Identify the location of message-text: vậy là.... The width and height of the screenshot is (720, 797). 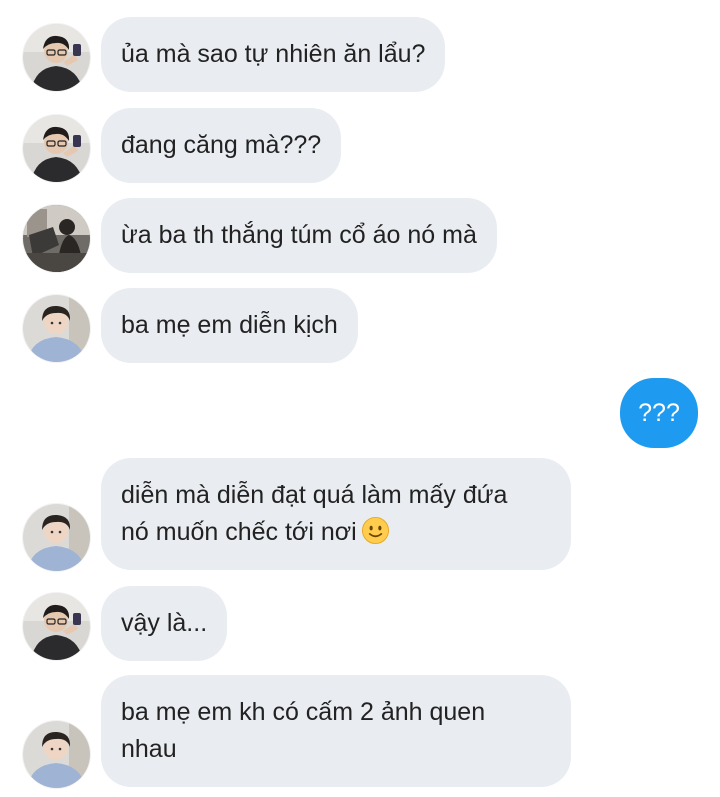
(164, 623).